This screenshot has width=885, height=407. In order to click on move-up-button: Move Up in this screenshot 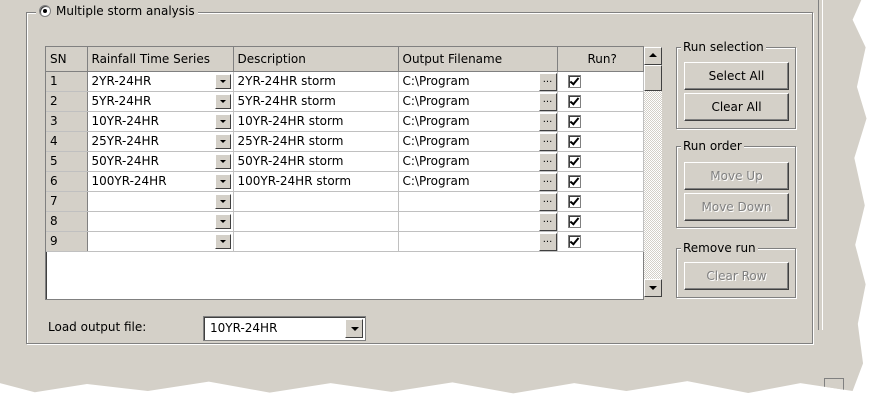, I will do `click(736, 176)`.